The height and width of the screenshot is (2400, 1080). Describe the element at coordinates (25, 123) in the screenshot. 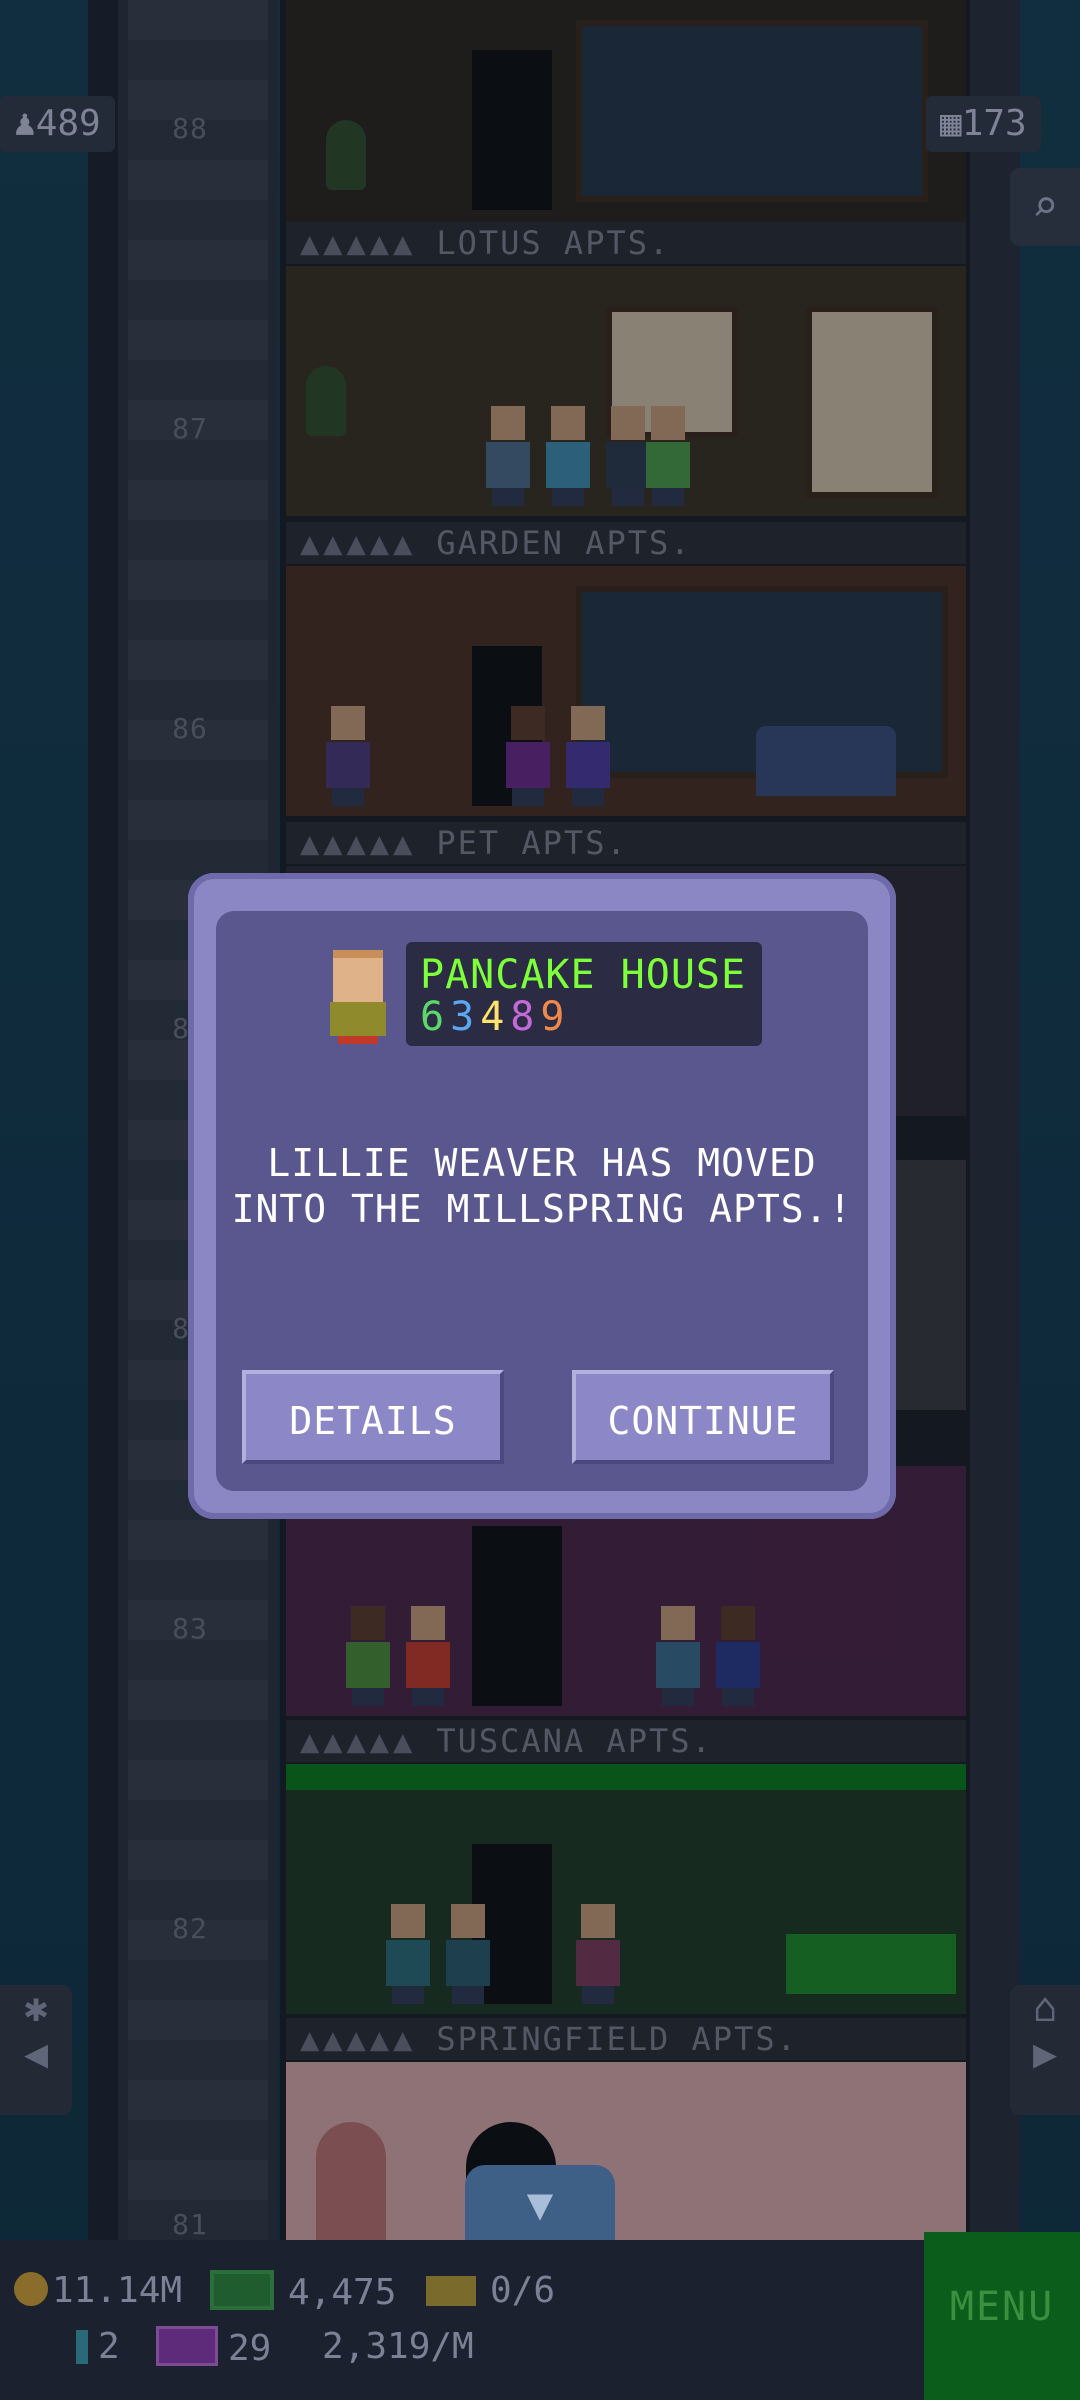

I see `person-icon: ♟` at that location.